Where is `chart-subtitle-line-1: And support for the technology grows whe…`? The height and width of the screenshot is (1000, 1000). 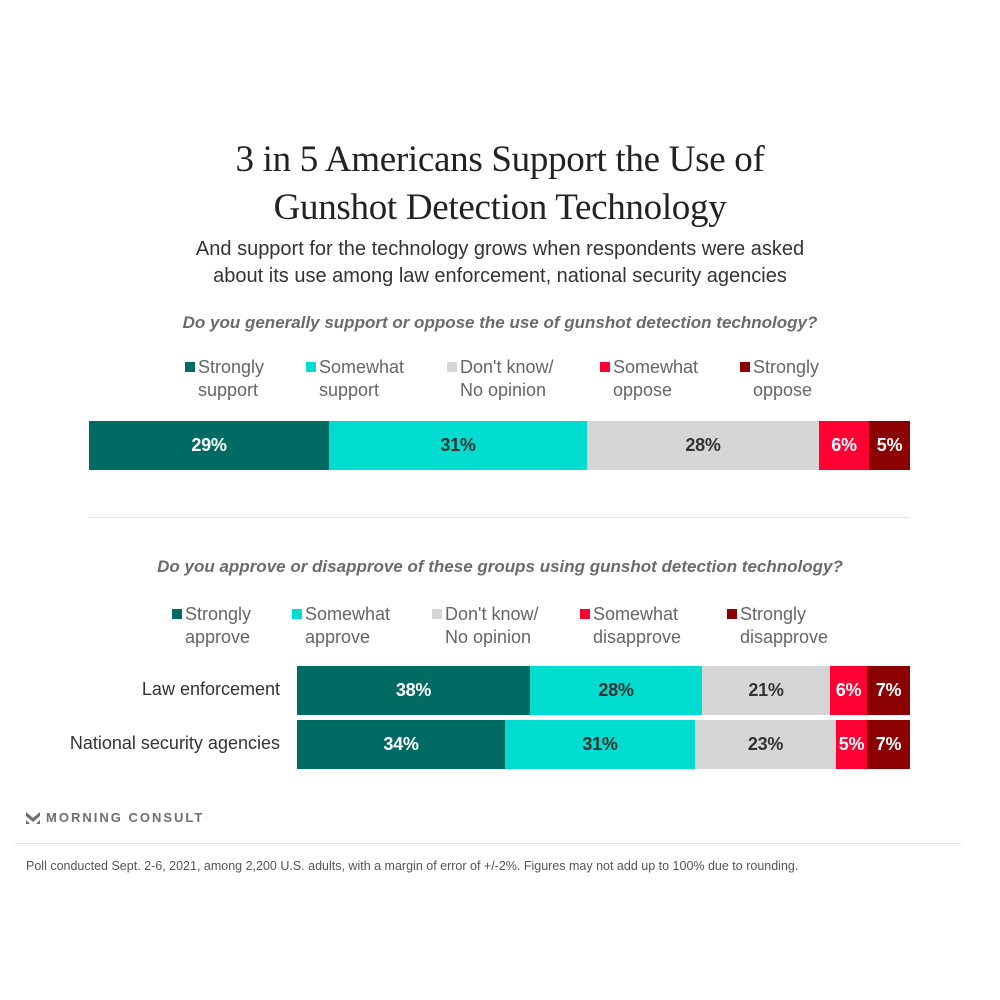
chart-subtitle-line-1: And support for the technology grows whe… is located at coordinates (500, 249).